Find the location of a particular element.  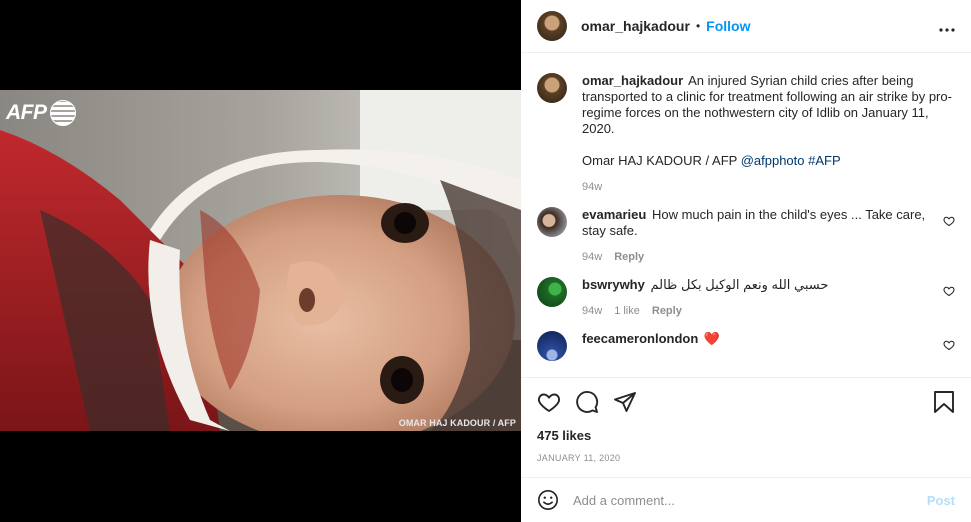

afp-logo: AFP is located at coordinates (41, 113).